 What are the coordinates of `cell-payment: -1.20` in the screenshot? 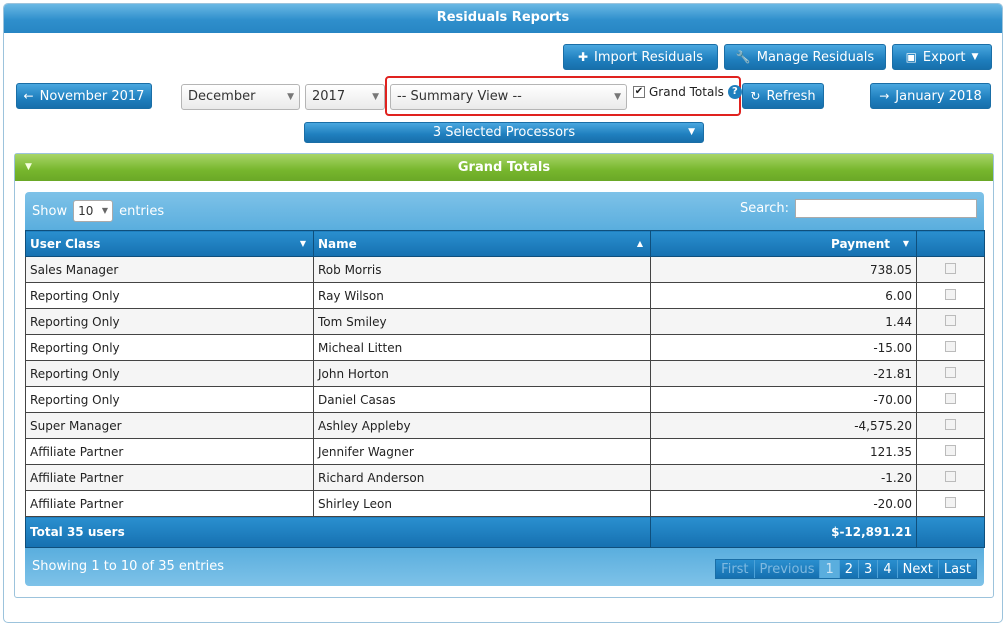 It's located at (783, 477).